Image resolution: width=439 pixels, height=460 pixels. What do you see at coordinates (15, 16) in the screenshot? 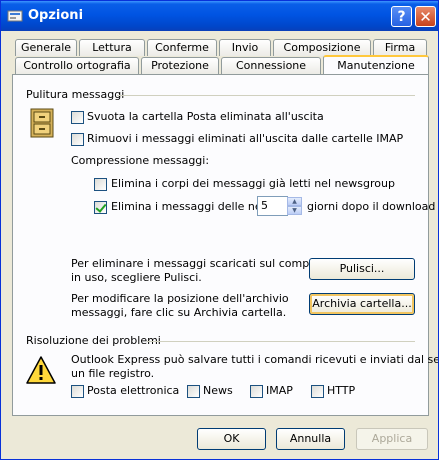
I see `options-app-icon` at bounding box center [15, 16].